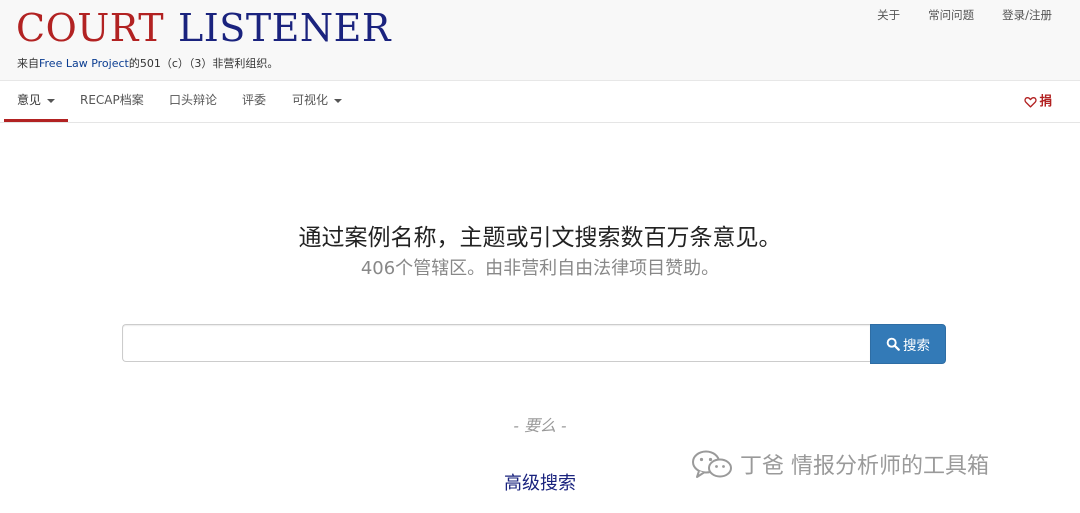  Describe the element at coordinates (864, 466) in the screenshot. I see `watermark-text: 丁爸 情报分析师的工具箱` at that location.